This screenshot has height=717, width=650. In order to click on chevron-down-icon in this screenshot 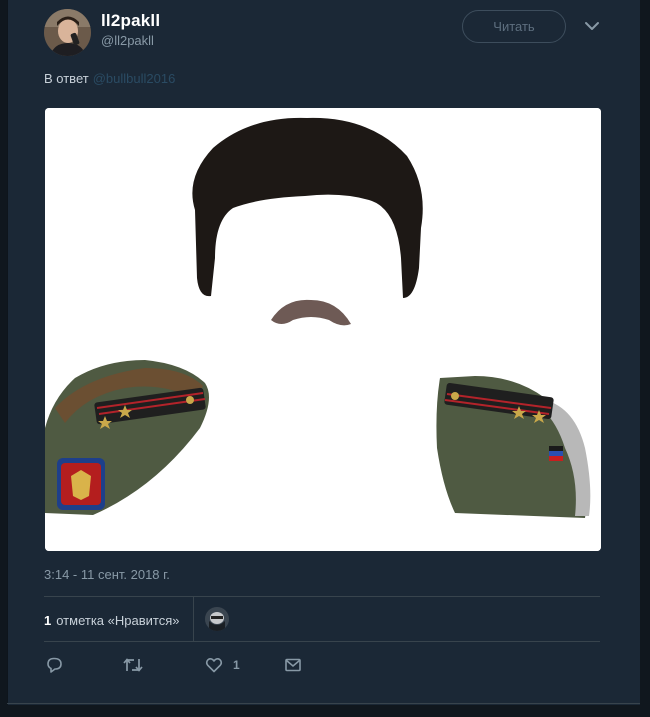, I will do `click(592, 26)`.